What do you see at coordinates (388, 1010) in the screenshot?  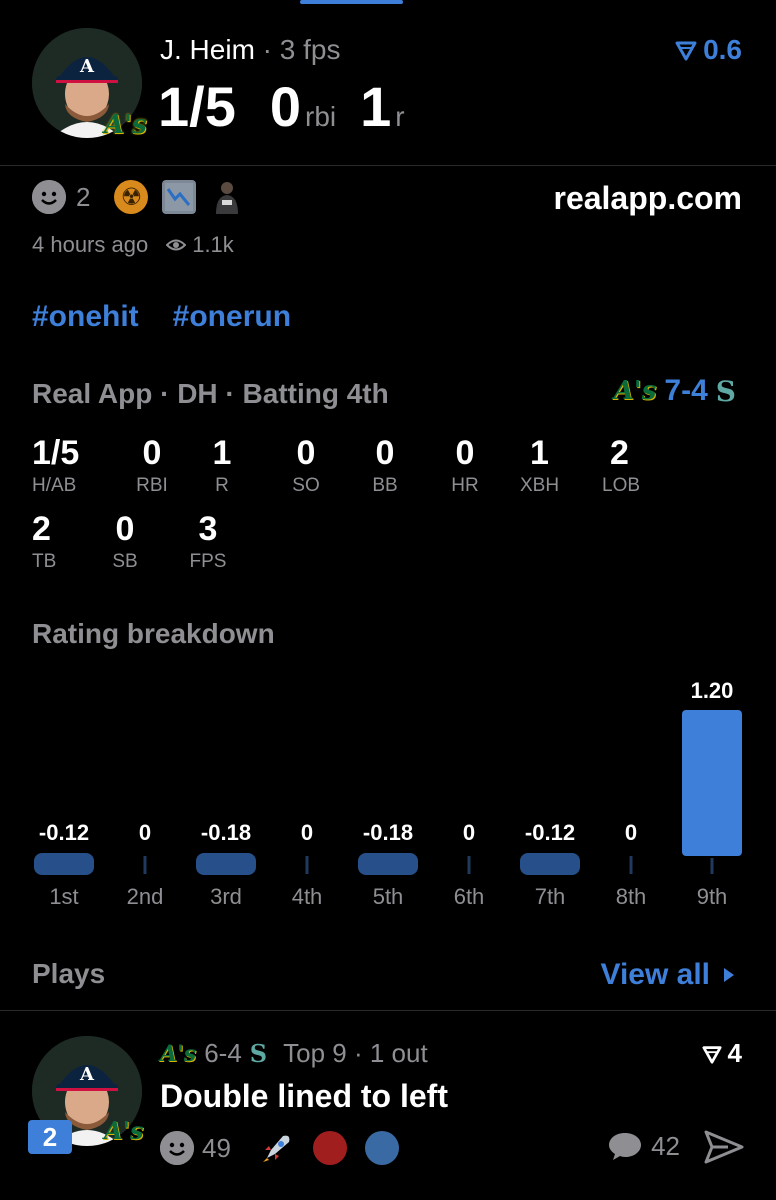 I see `divider` at bounding box center [388, 1010].